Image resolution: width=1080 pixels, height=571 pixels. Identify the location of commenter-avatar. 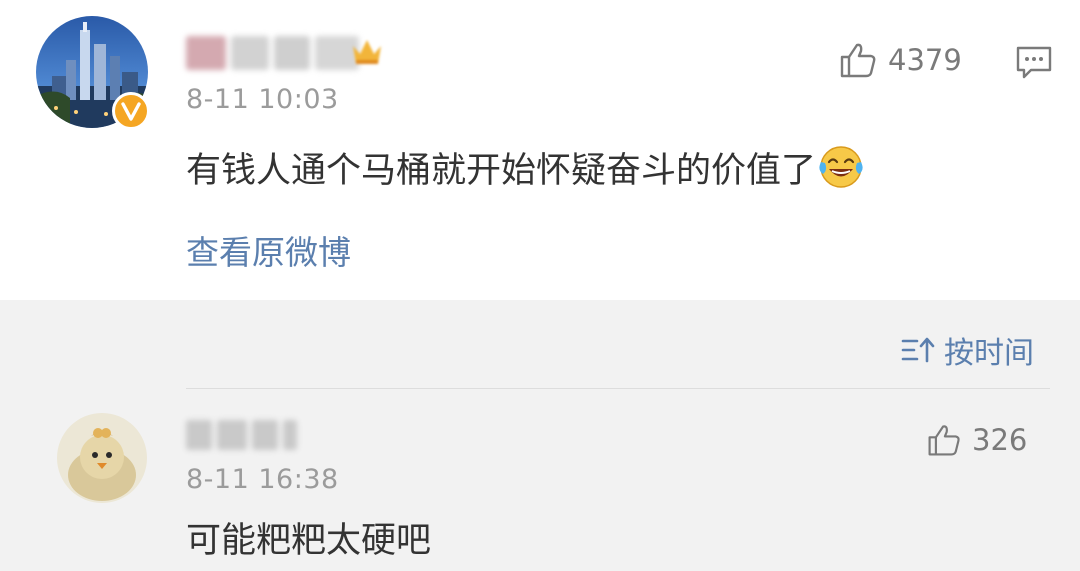
(102, 458).